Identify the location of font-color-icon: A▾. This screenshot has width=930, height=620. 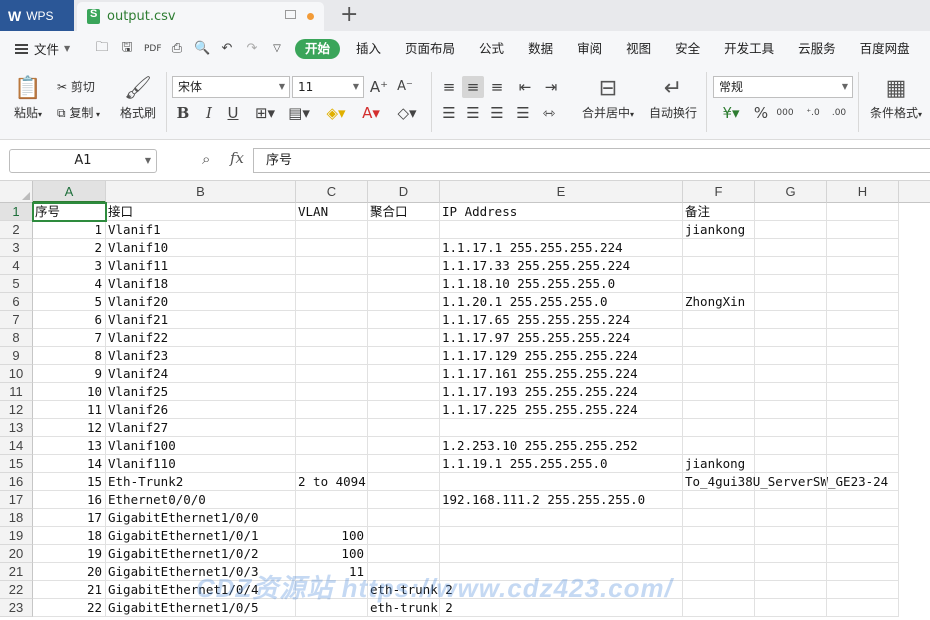
(371, 113).